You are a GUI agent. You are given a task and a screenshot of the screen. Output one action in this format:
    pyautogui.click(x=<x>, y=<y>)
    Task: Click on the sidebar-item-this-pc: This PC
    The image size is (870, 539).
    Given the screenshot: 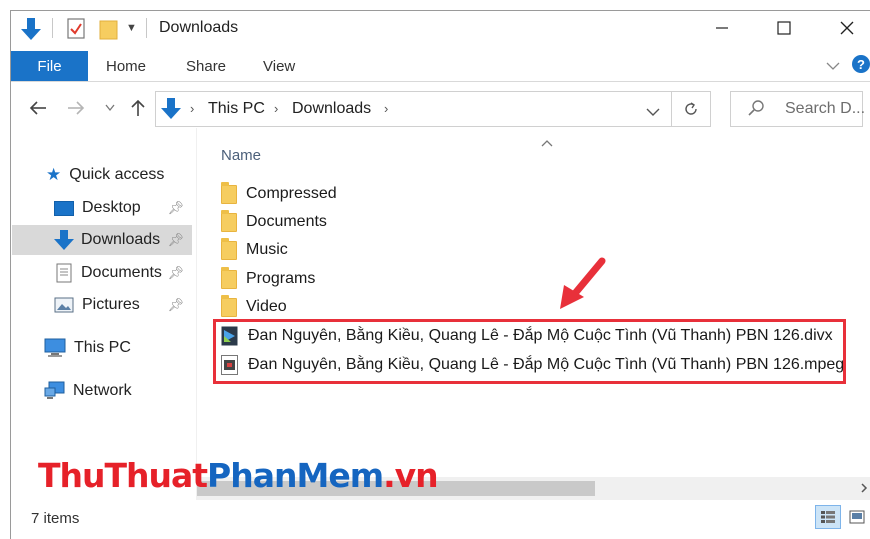 What is the action you would take?
    pyautogui.click(x=114, y=348)
    